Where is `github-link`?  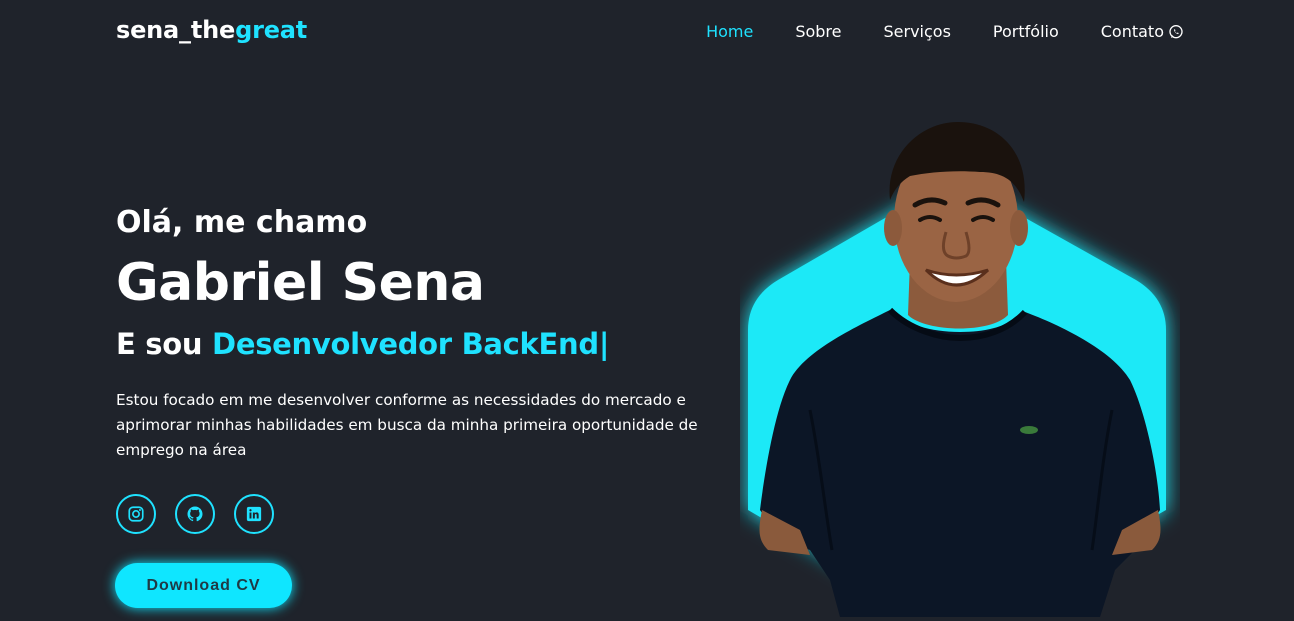 github-link is located at coordinates (195, 514).